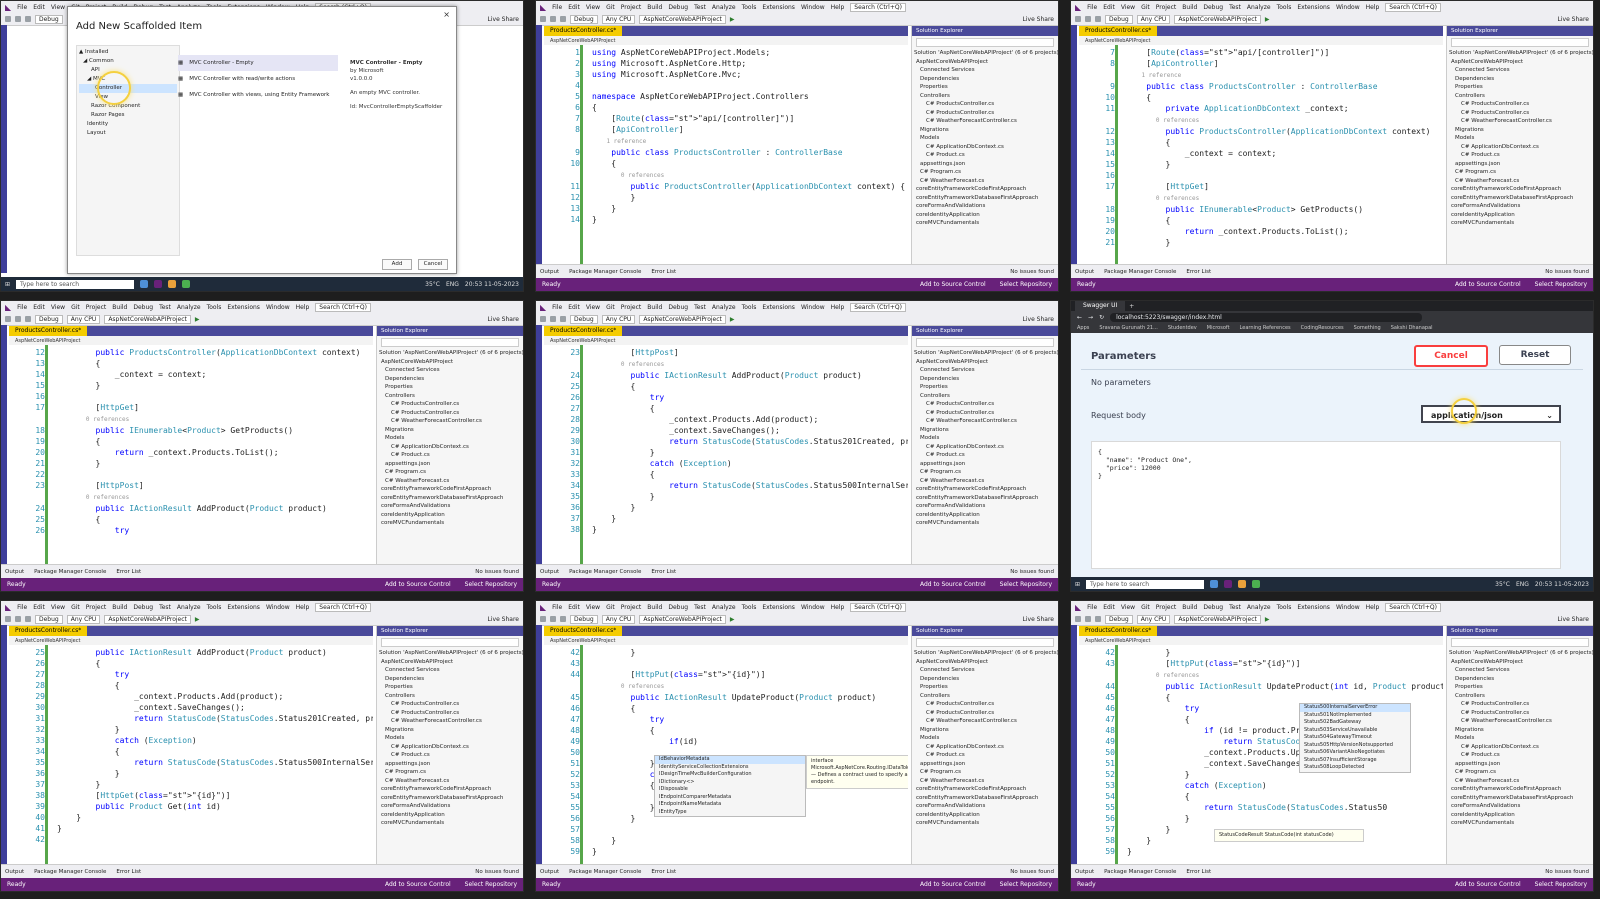  Describe the element at coordinates (1261, 220) in the screenshot. I see `code-line: 19 {` at that location.